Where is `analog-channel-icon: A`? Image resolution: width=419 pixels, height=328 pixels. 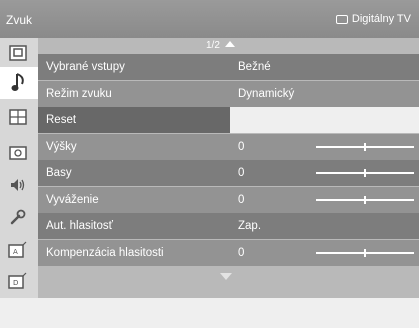 analog-channel-icon: A is located at coordinates (18, 250).